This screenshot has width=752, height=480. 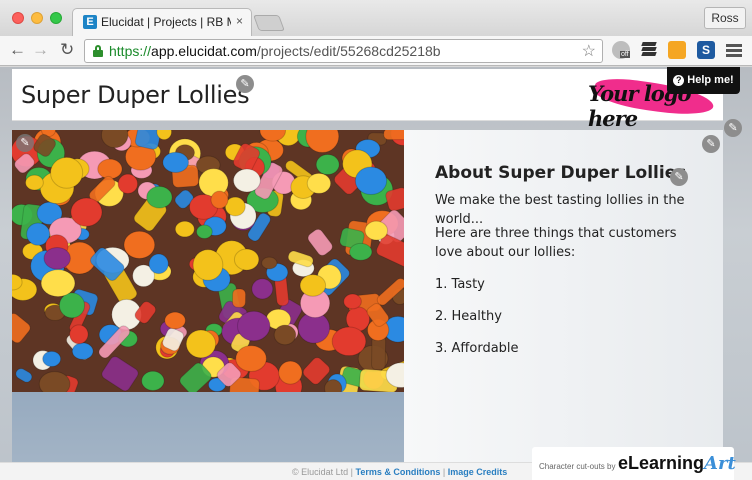 What do you see at coordinates (570, 316) in the screenshot?
I see `list-item-healthy: 2. Healthy` at bounding box center [570, 316].